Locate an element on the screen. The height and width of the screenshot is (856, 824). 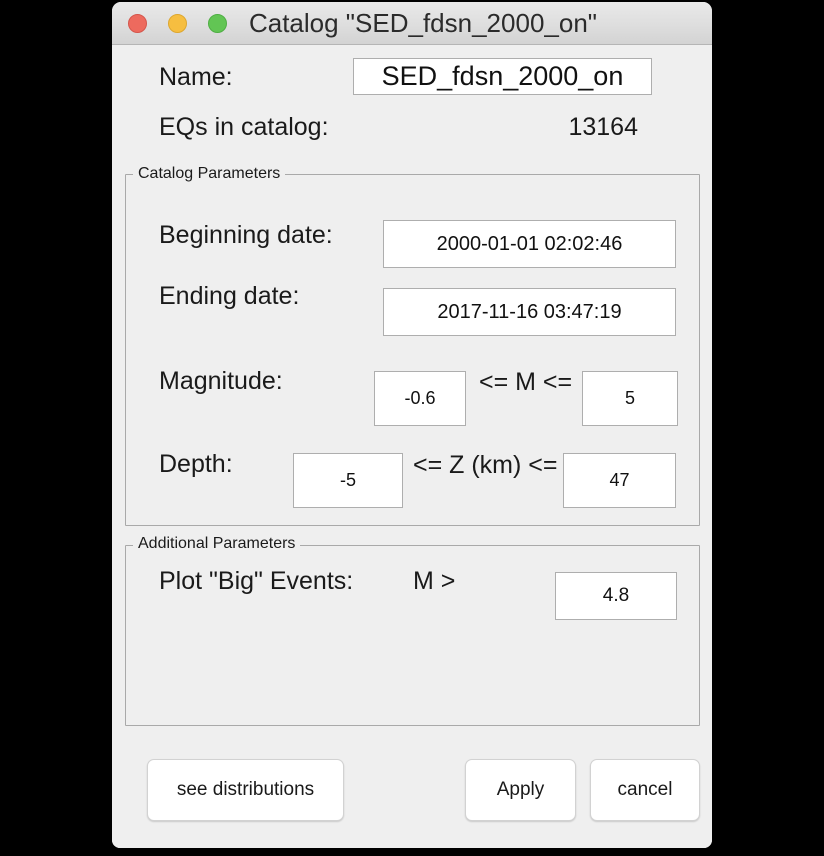
depth-label: Depth: is located at coordinates (196, 464).